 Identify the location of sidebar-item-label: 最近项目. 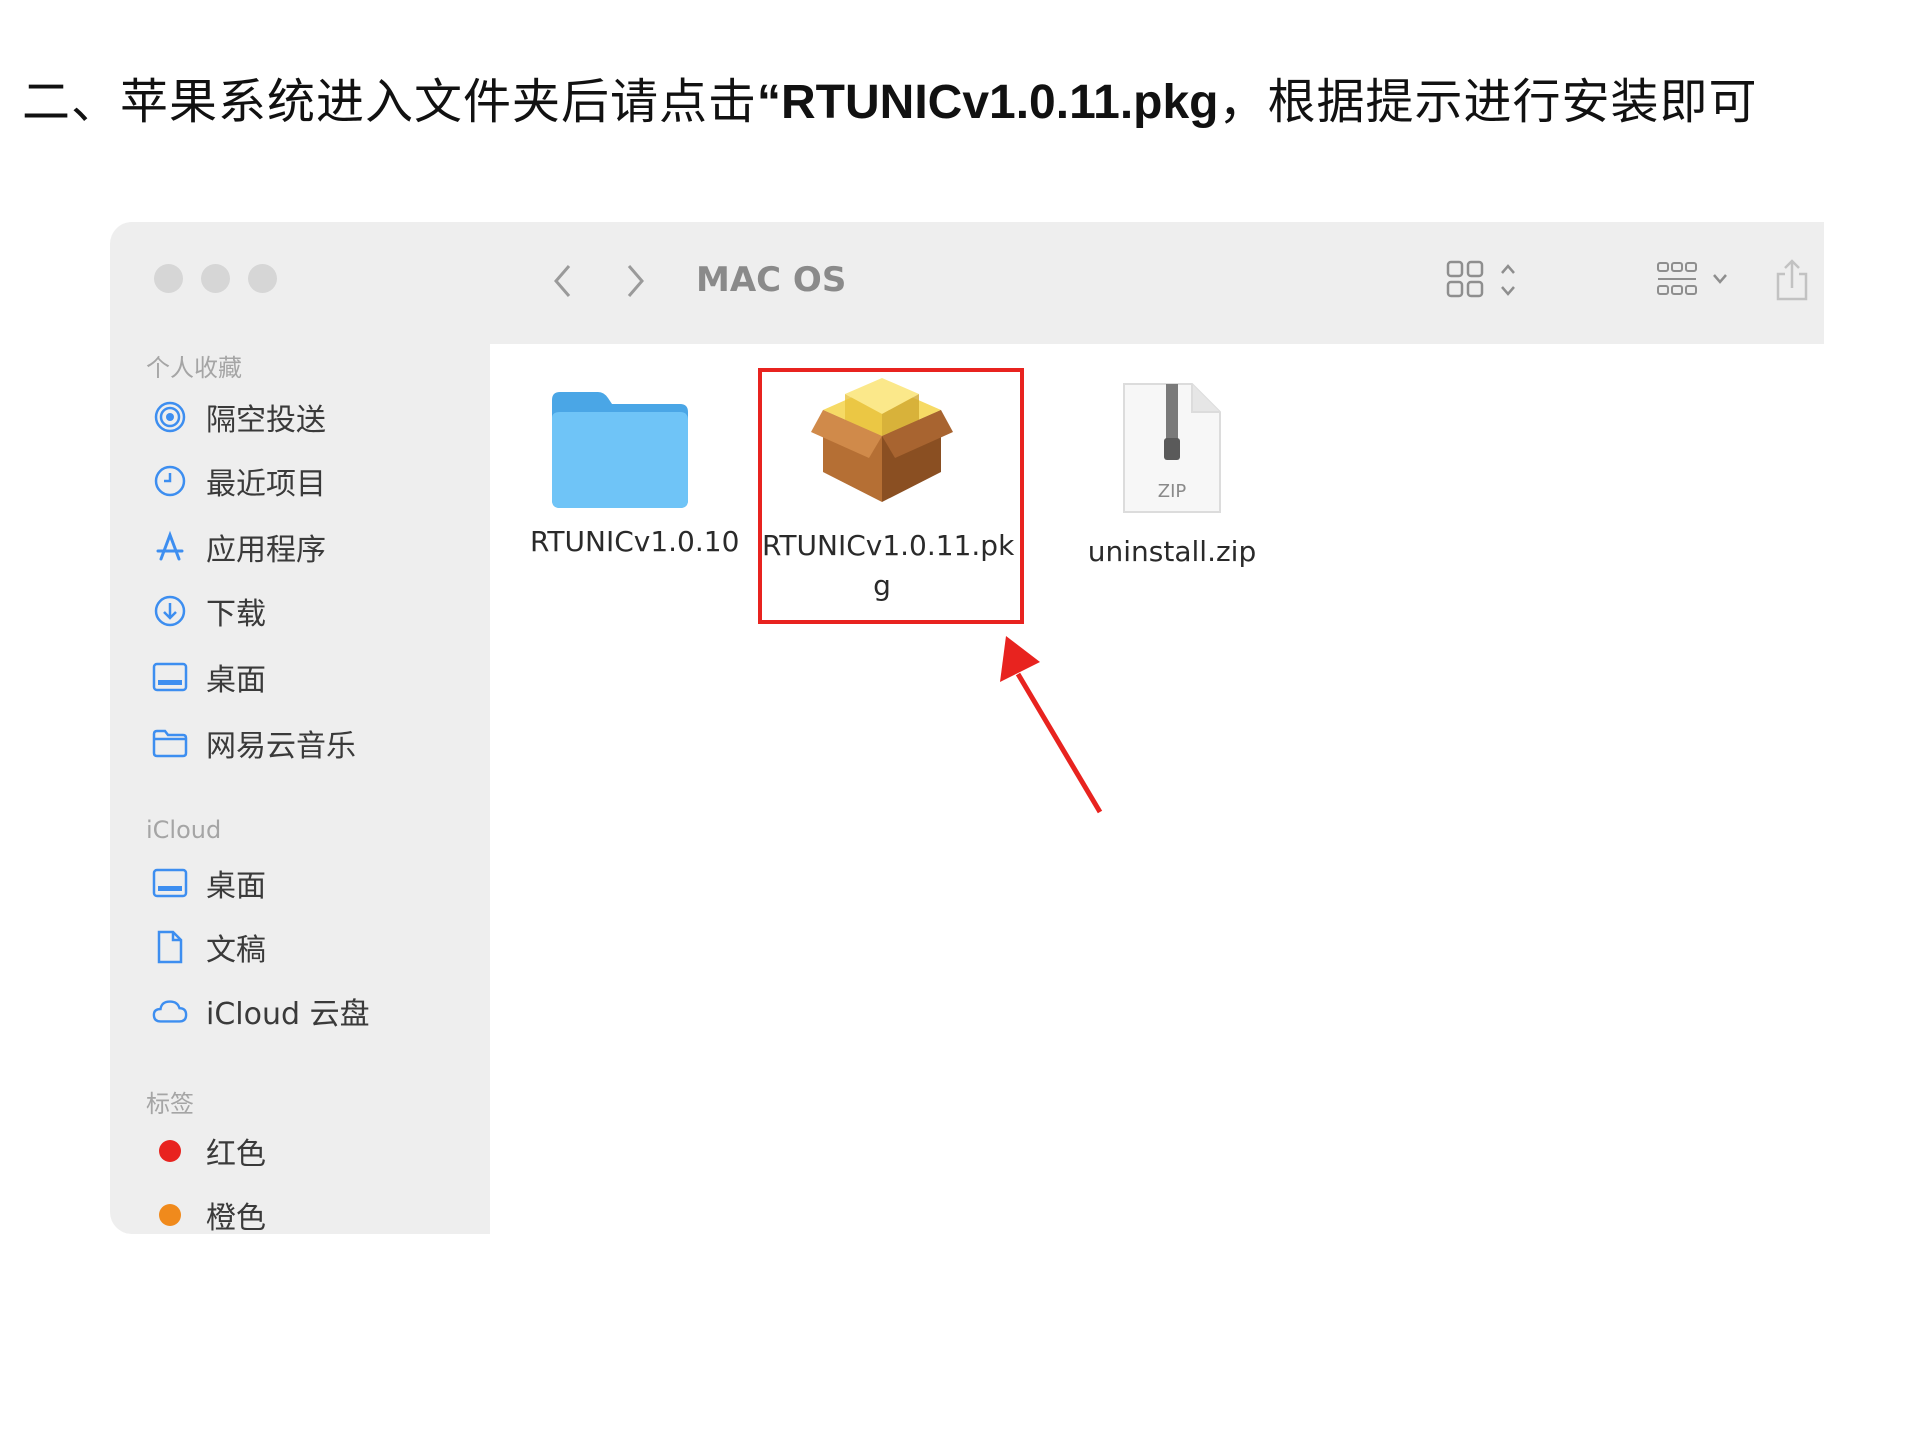
(266, 484).